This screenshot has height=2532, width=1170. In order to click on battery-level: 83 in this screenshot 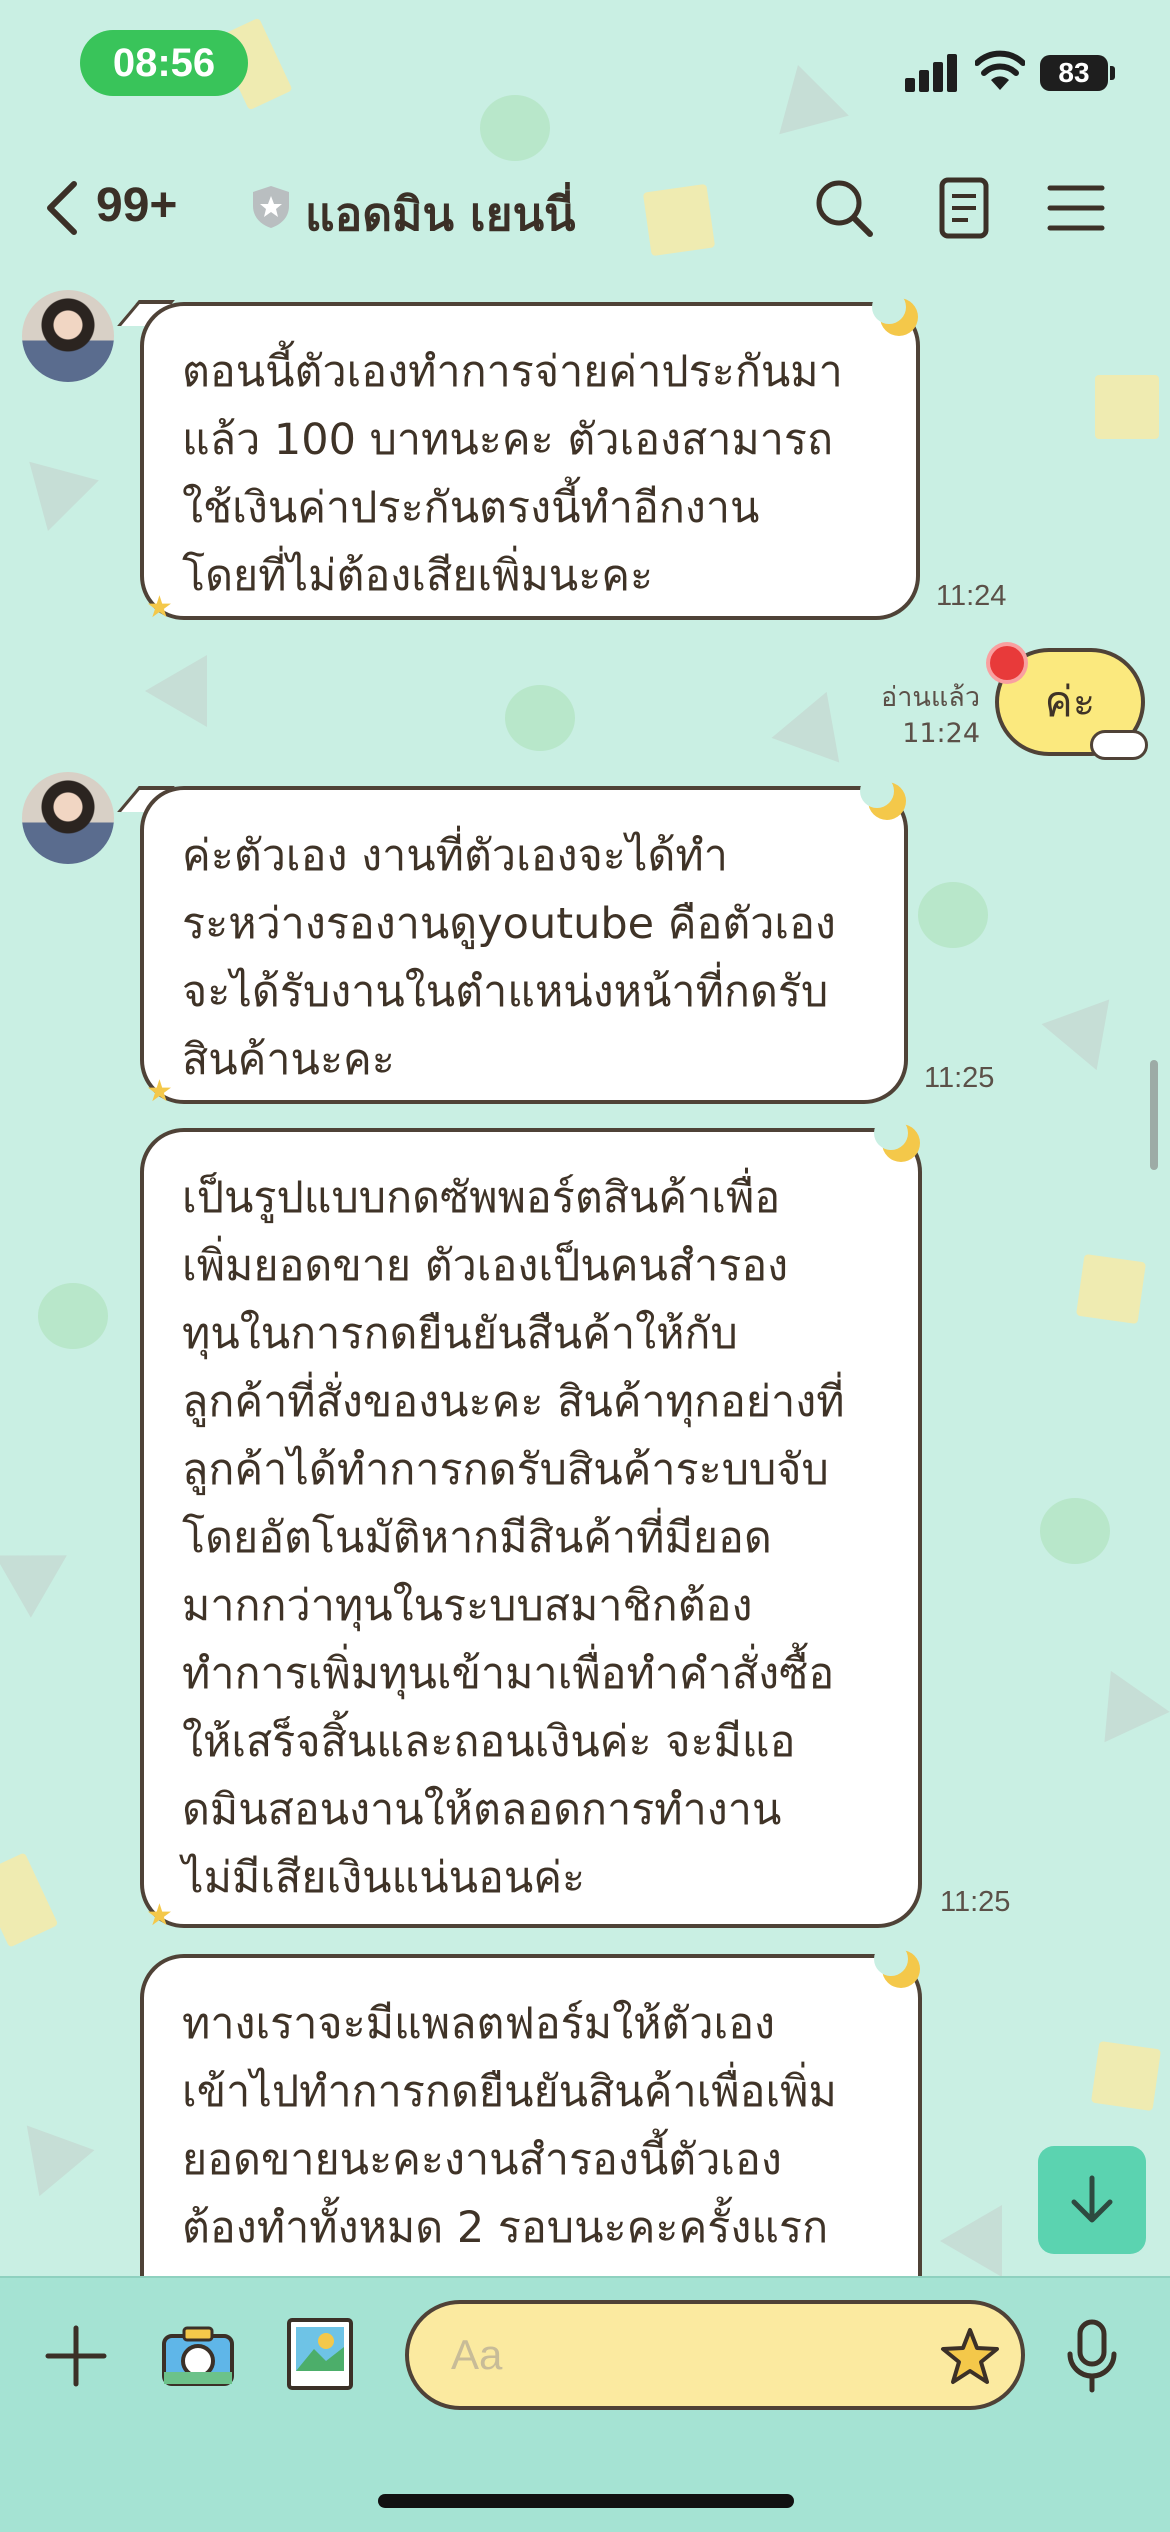, I will do `click(1074, 73)`.